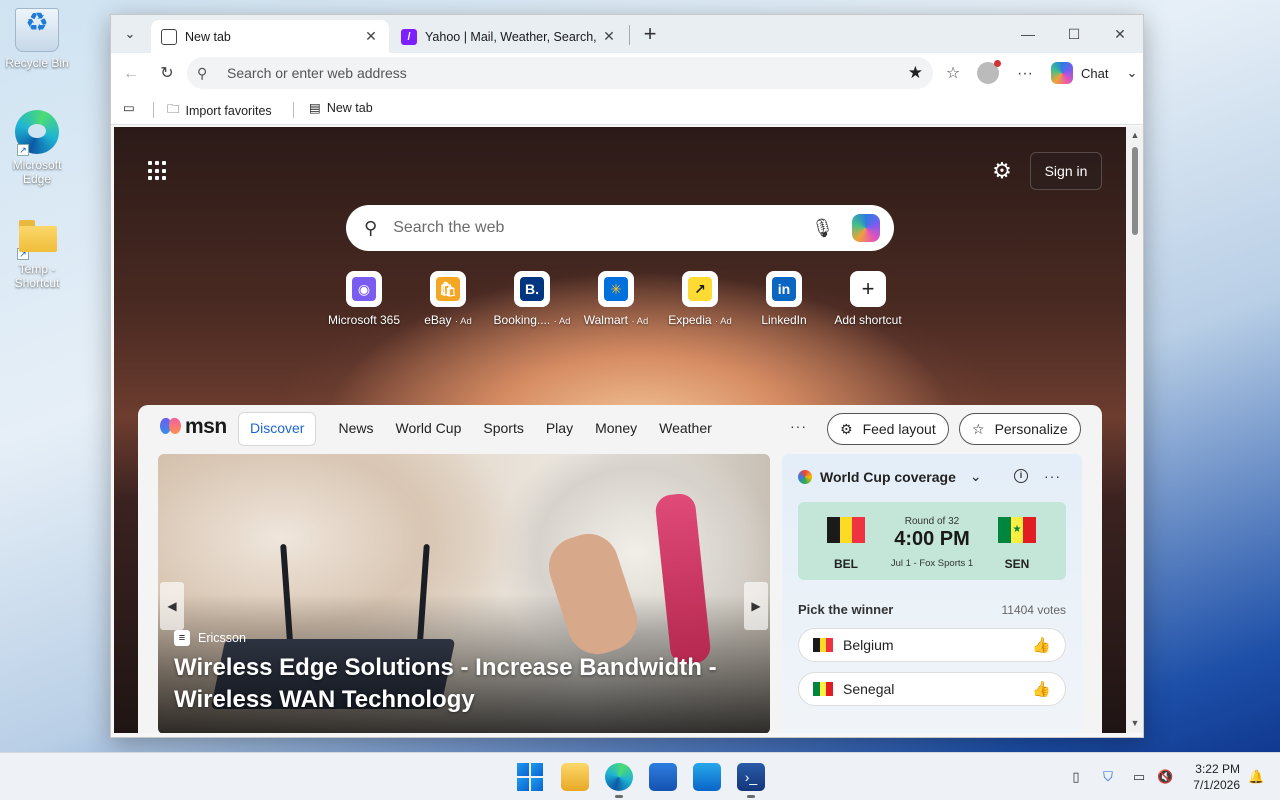 The image size is (1280, 800). I want to click on address-bar: ⚲ Search or enter web address ★, so click(560, 73).